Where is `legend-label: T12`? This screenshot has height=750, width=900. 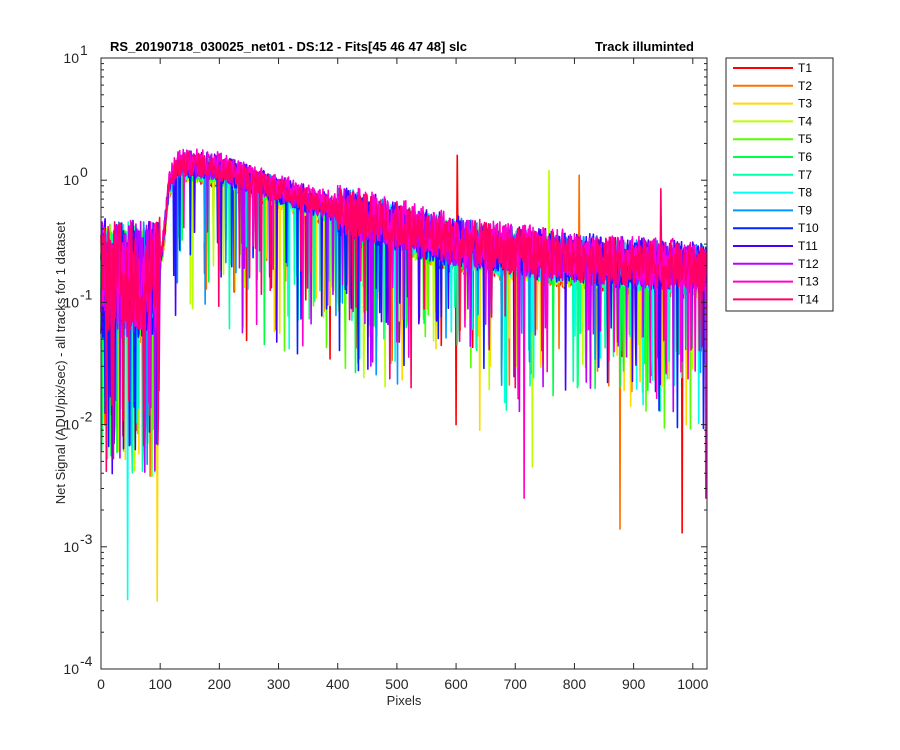
legend-label: T12 is located at coordinates (808, 264).